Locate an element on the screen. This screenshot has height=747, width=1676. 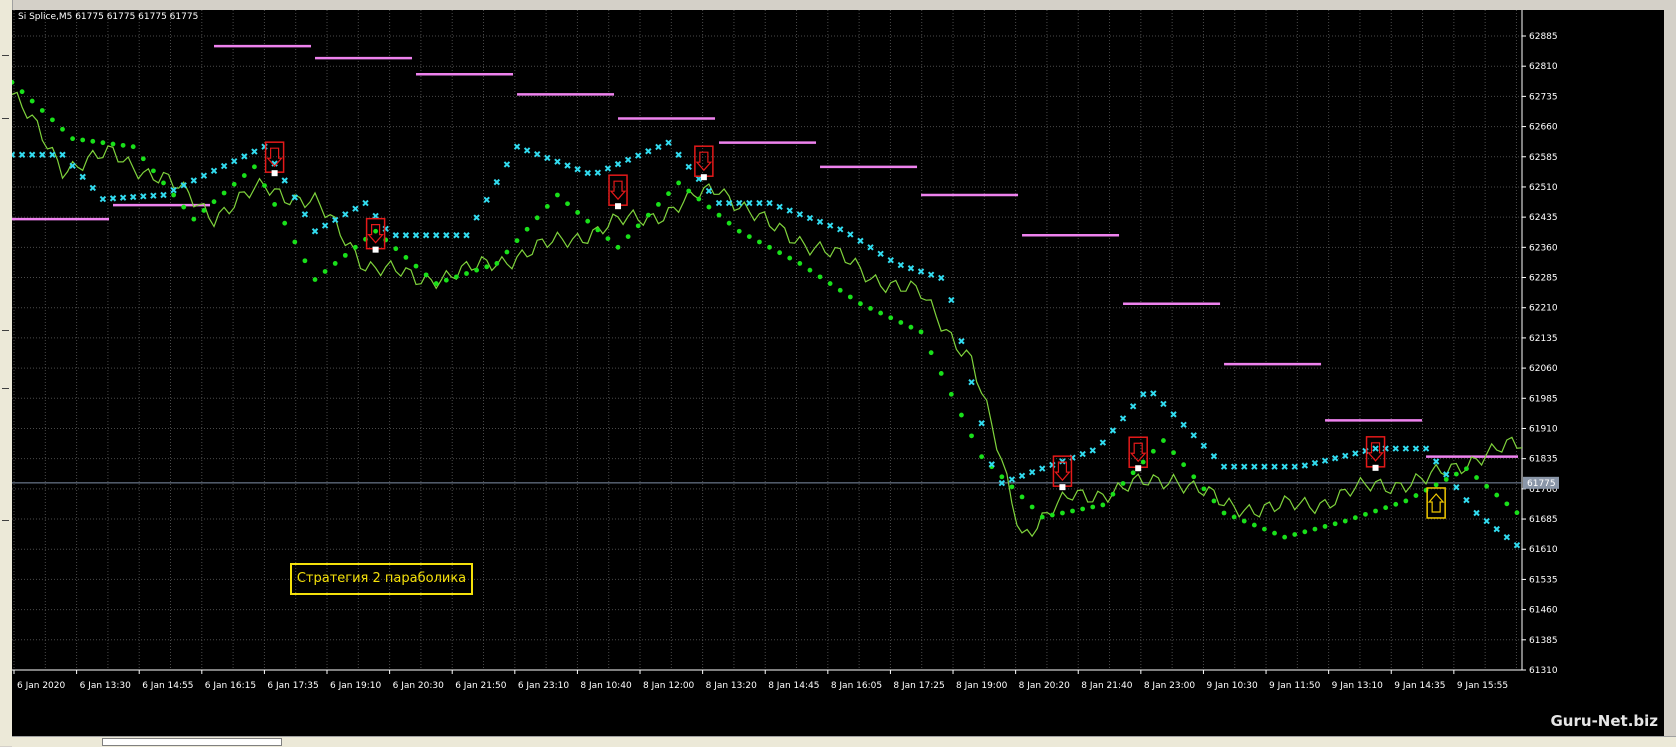
sell-arrow-icon is located at coordinates (375, 234).